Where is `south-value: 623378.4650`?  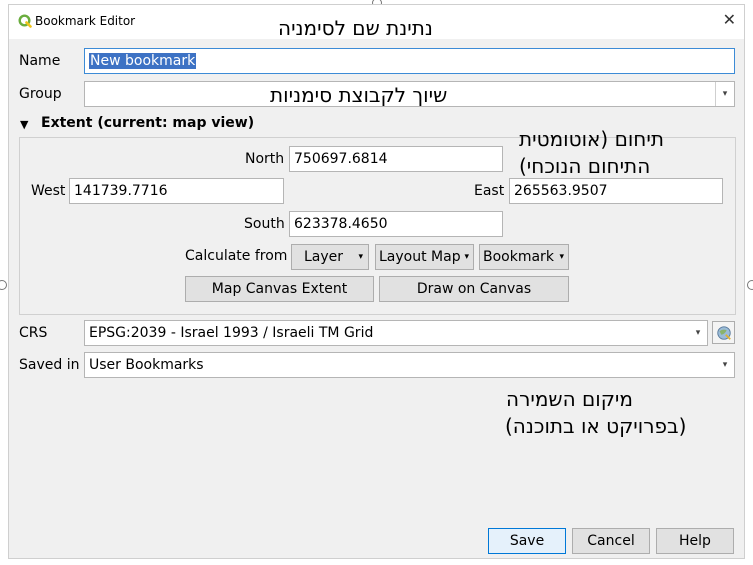 south-value: 623378.4650 is located at coordinates (341, 224).